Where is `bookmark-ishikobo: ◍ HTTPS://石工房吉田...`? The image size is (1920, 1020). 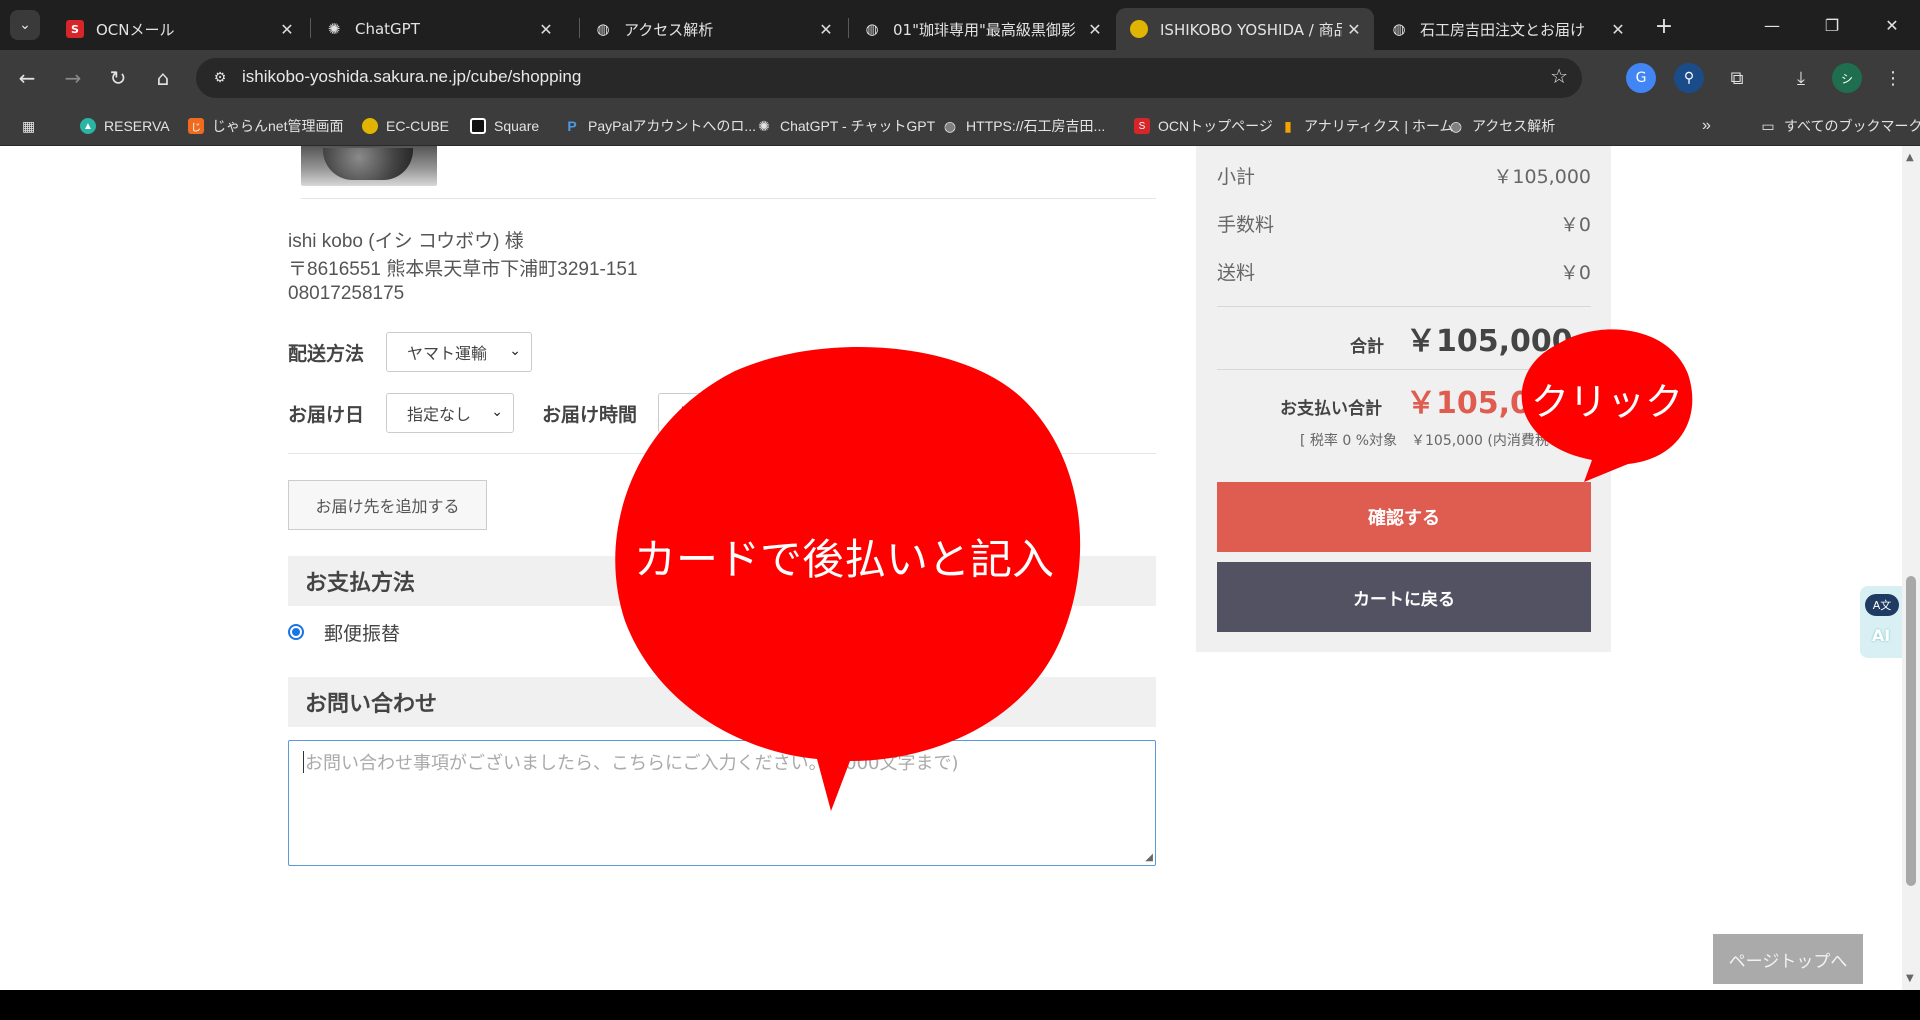 bookmark-ishikobo: ◍ HTTPS://石工房吉田... is located at coordinates (1023, 126).